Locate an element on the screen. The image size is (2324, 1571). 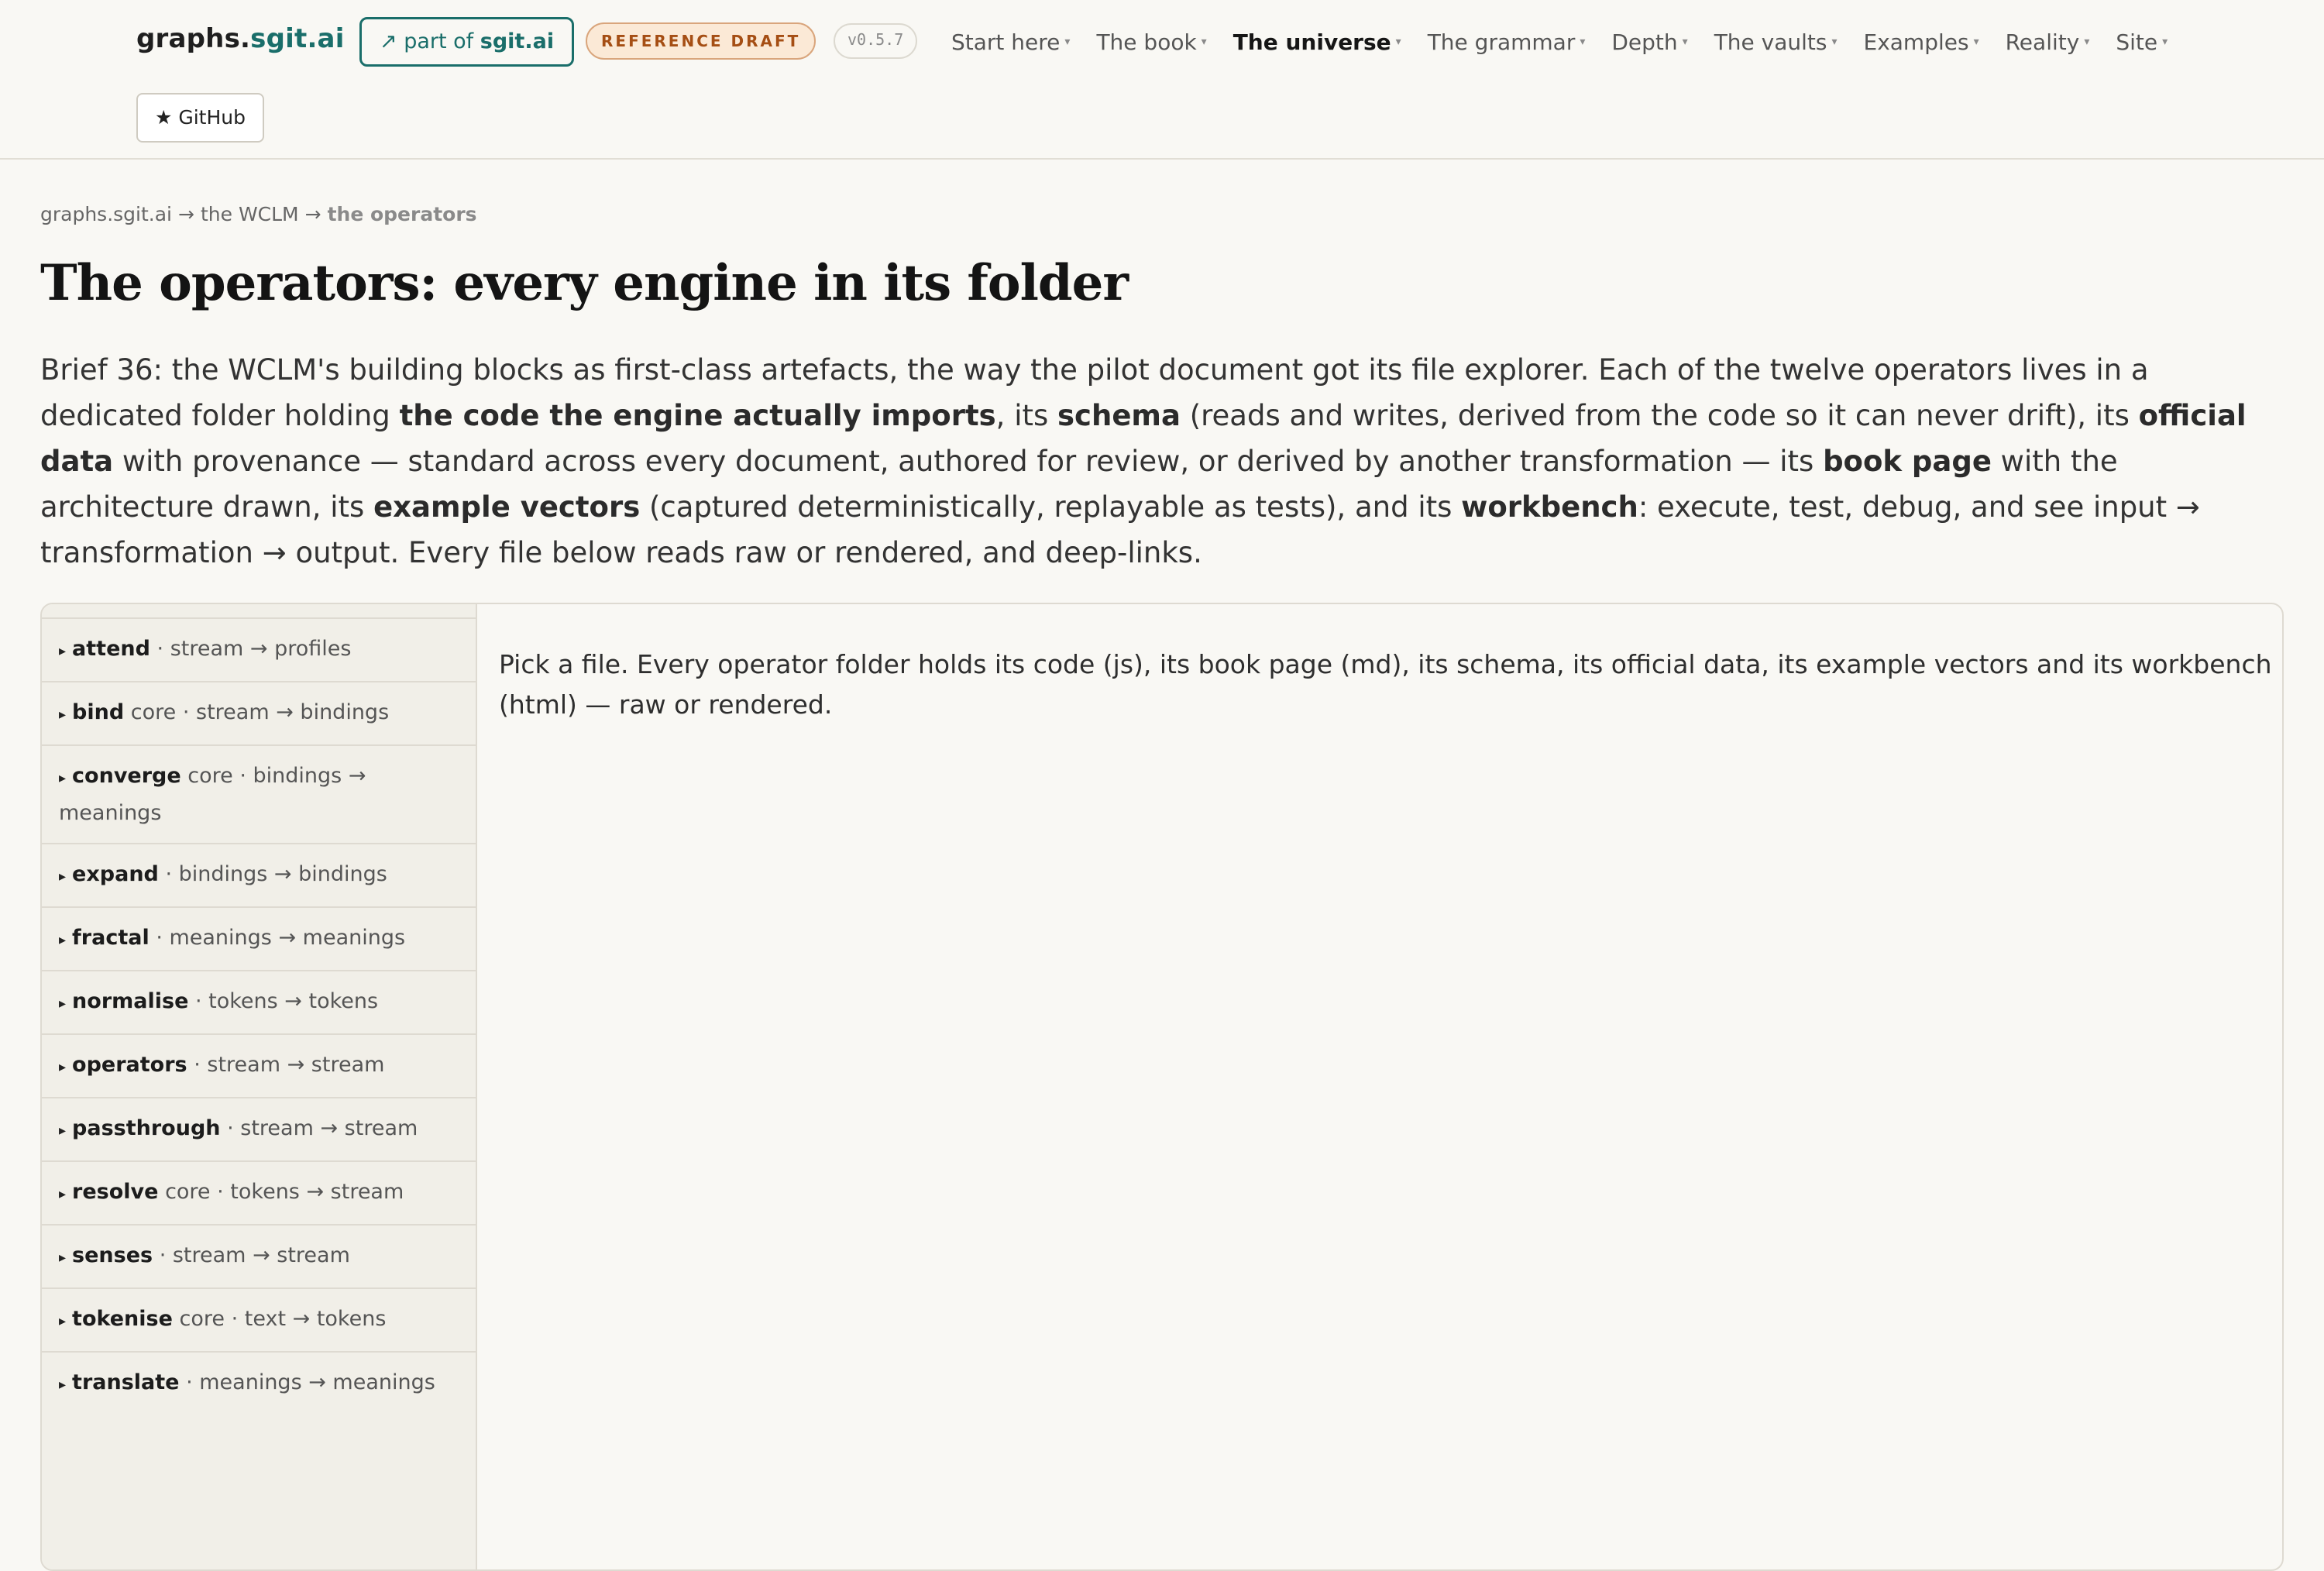
operator-name: resolve is located at coordinates (115, 1192).